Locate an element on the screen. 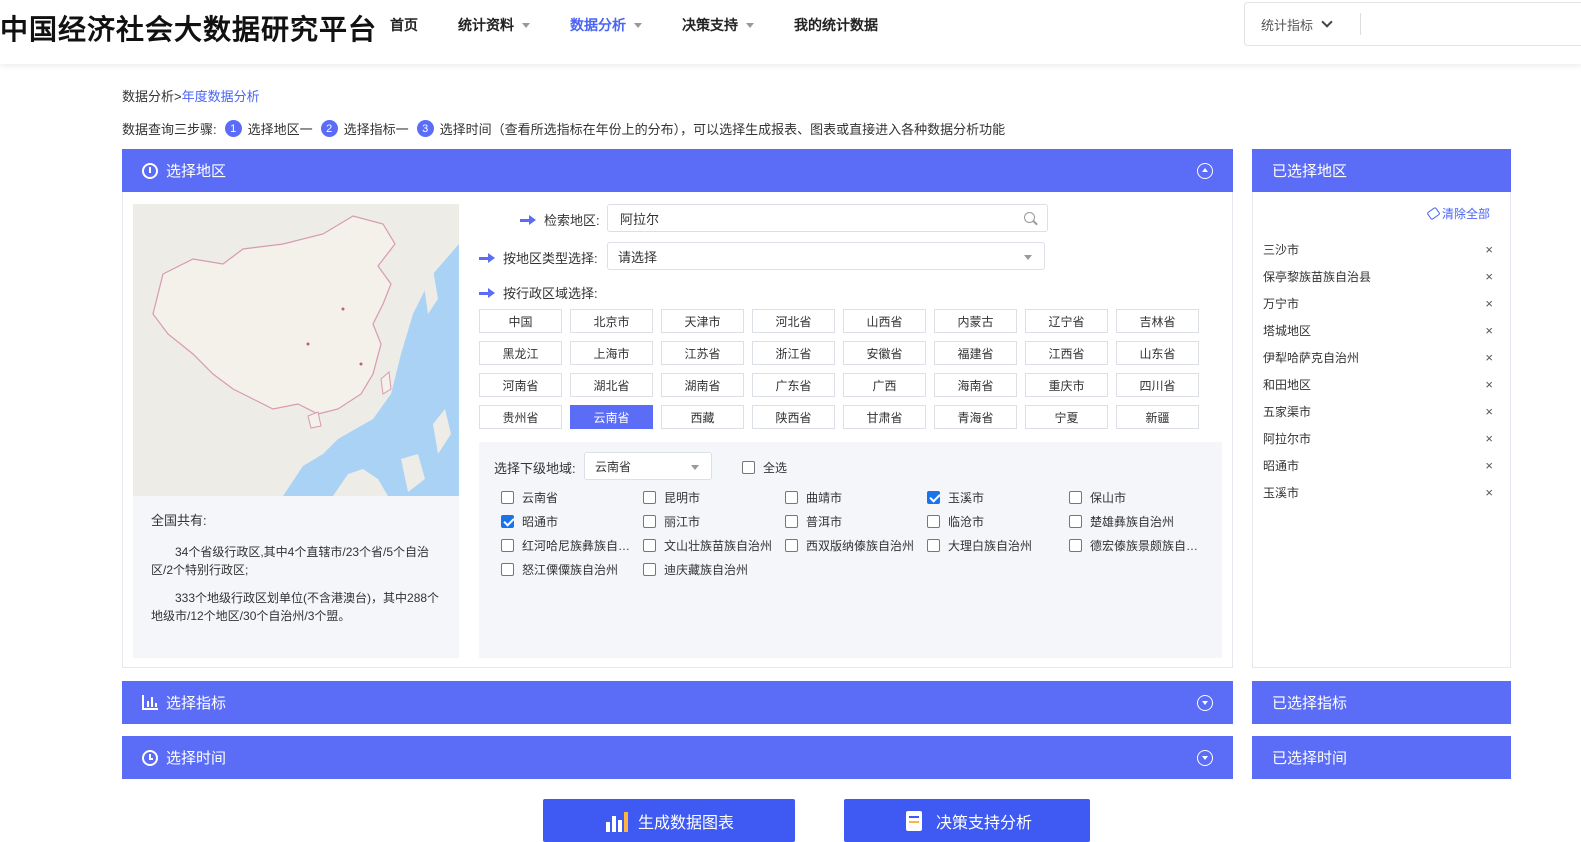 The image size is (1581, 842). china-map is located at coordinates (296, 350).